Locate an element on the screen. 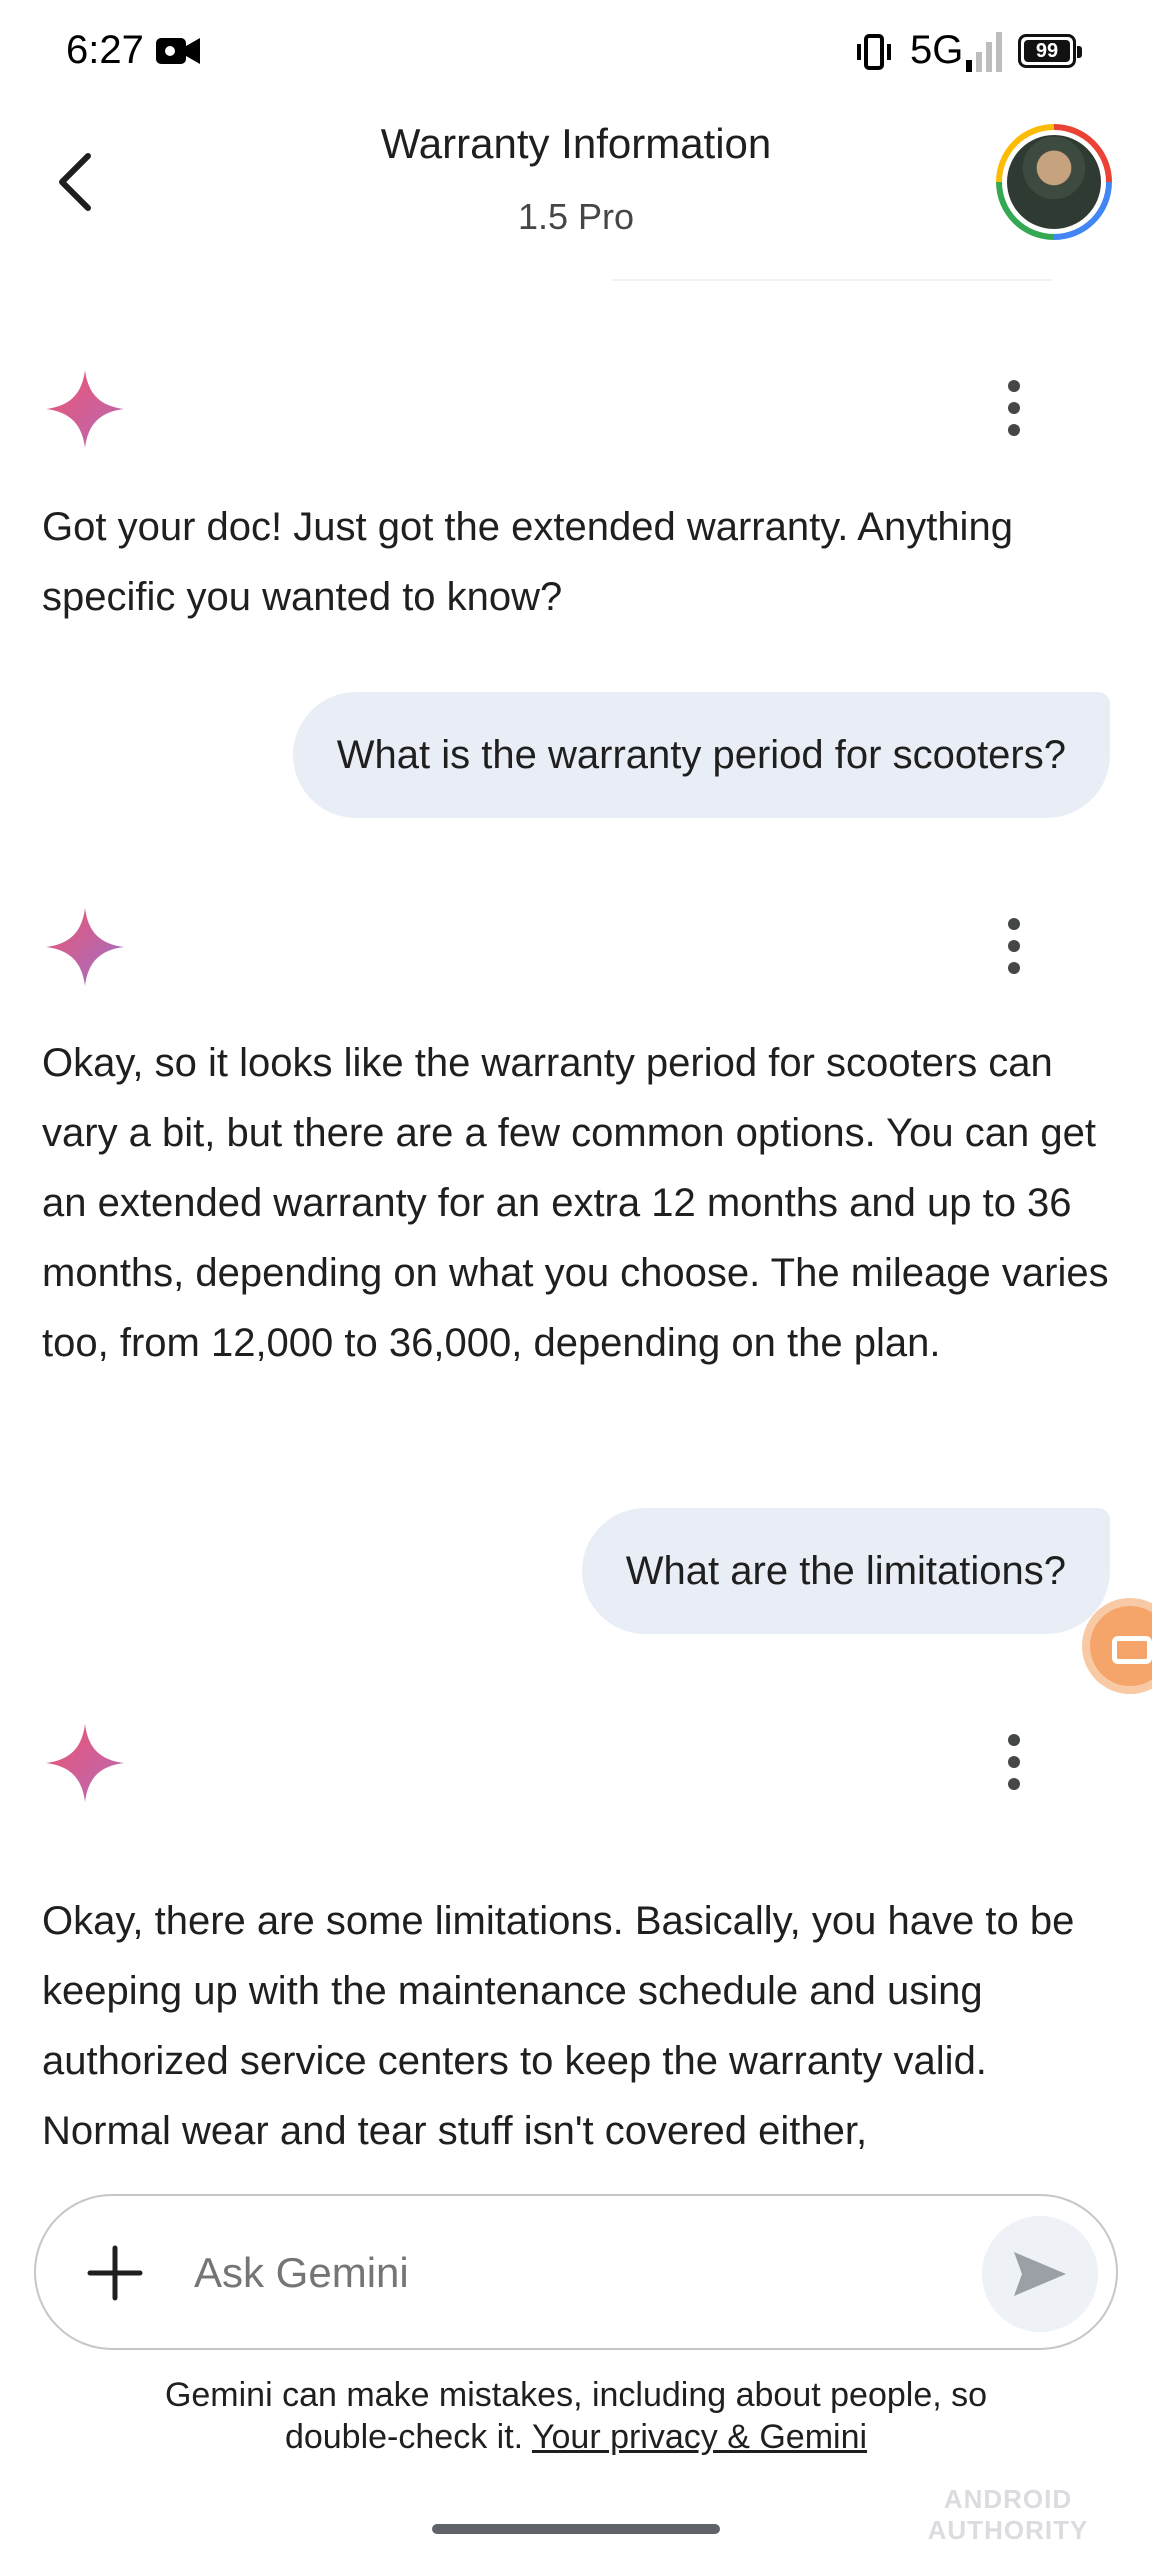 The image size is (1152, 2560). battery-level: 99 is located at coordinates (1047, 50).